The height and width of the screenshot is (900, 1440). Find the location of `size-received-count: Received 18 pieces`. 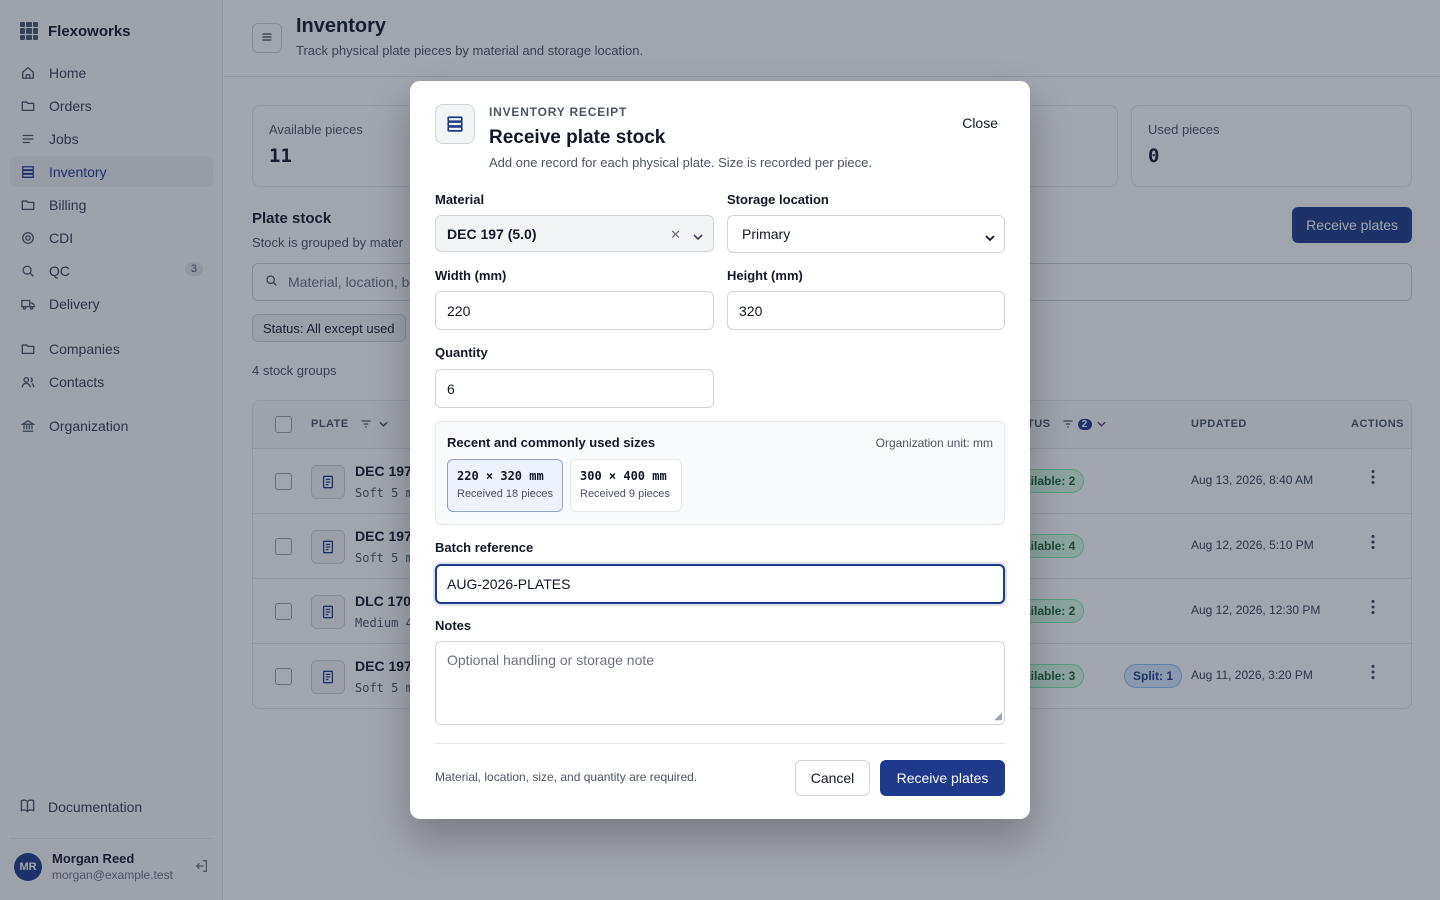

size-received-count: Received 18 pieces is located at coordinates (505, 494).